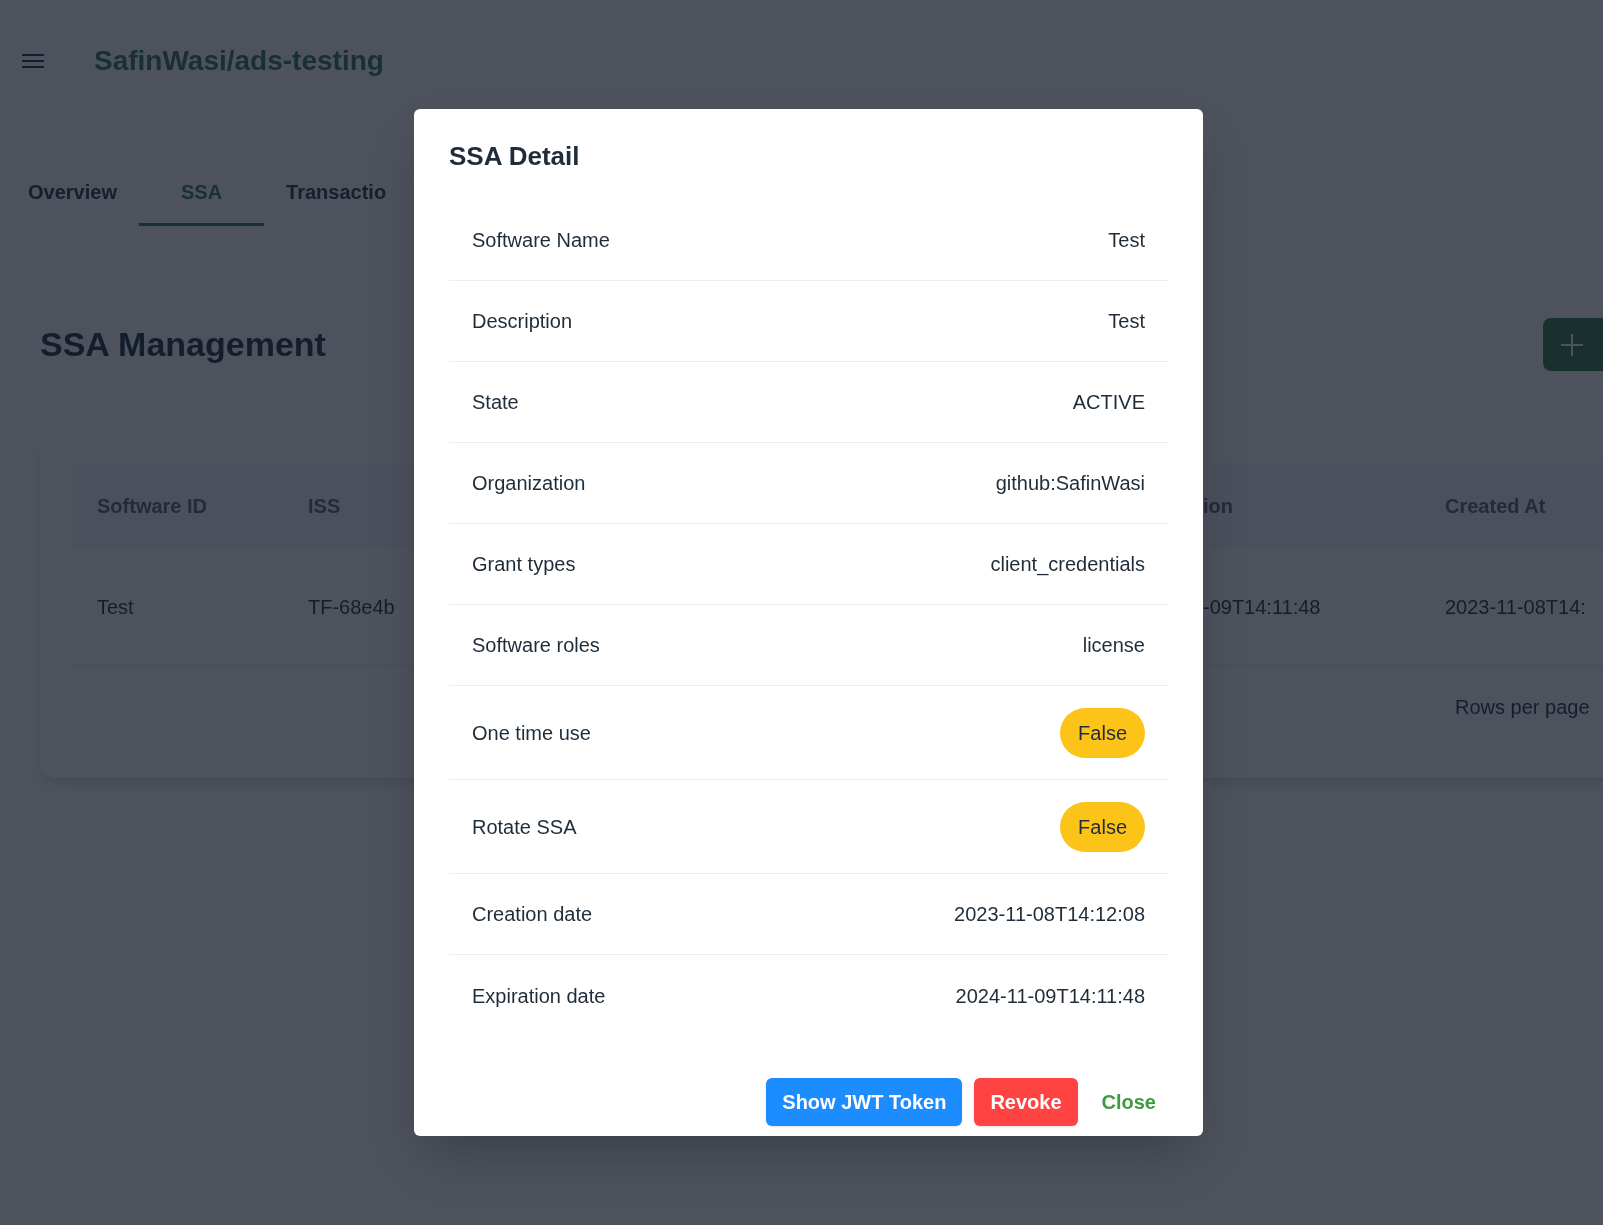 The width and height of the screenshot is (1603, 1225). I want to click on field-label: One time use, so click(531, 733).